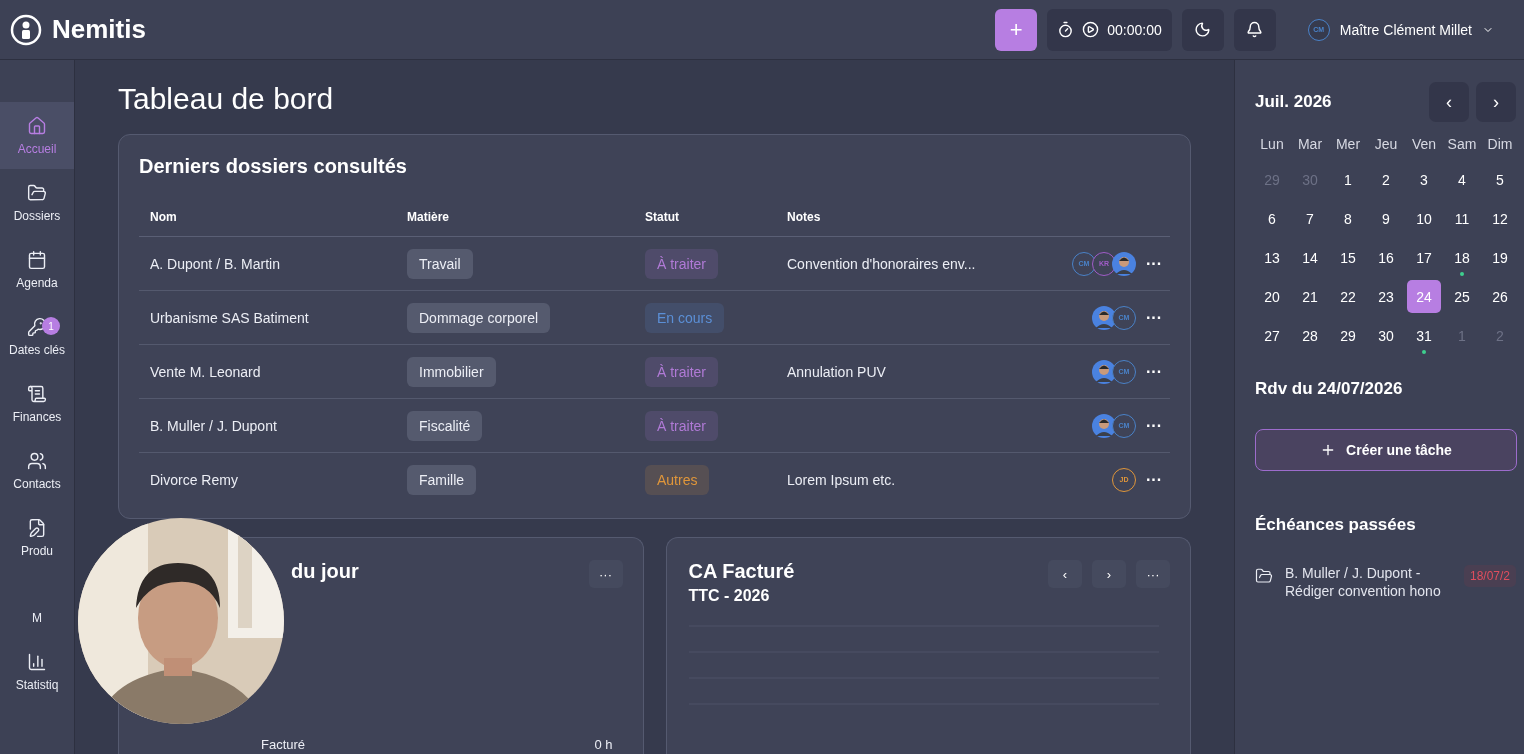 The height and width of the screenshot is (754, 1524). What do you see at coordinates (1348, 179) in the screenshot?
I see `calendar-day: 1` at bounding box center [1348, 179].